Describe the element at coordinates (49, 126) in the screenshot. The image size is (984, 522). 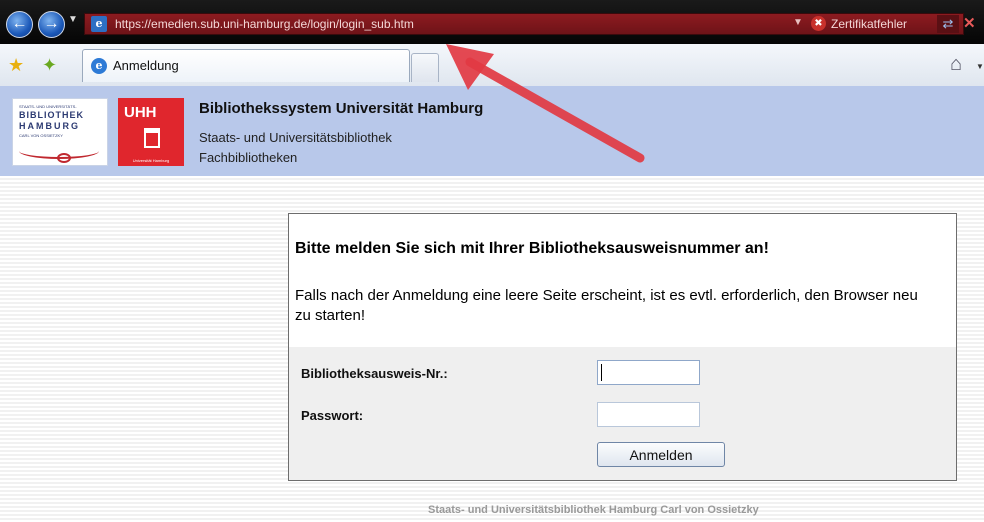
I see `logo-line-hamburg: HAMBURG` at that location.